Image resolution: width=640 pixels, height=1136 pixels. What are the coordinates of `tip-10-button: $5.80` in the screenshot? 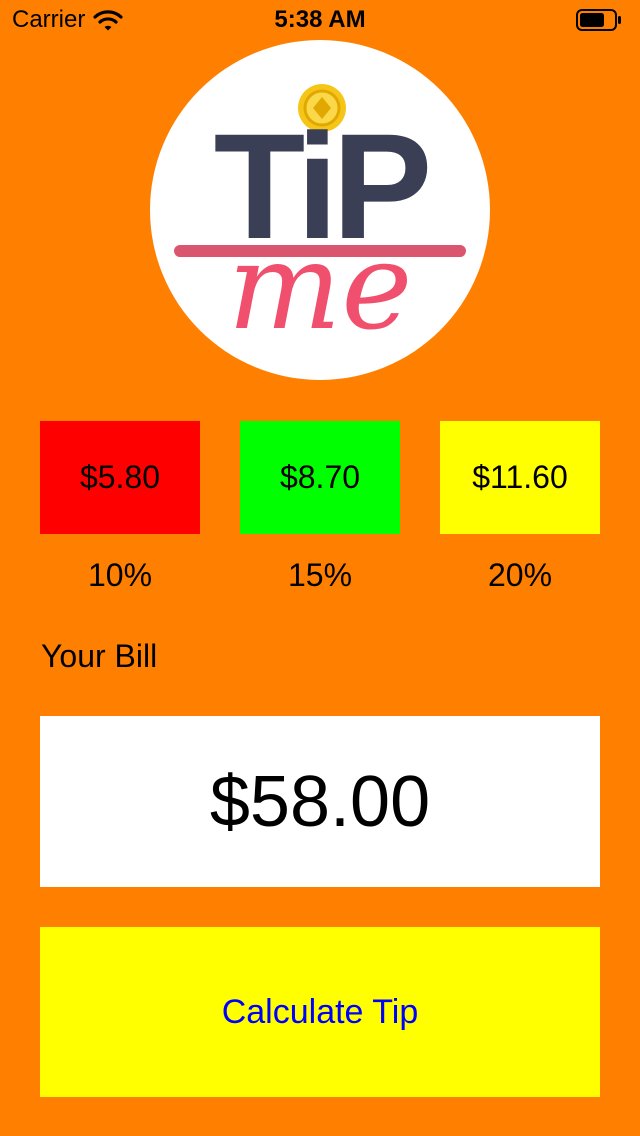 It's located at (120, 477).